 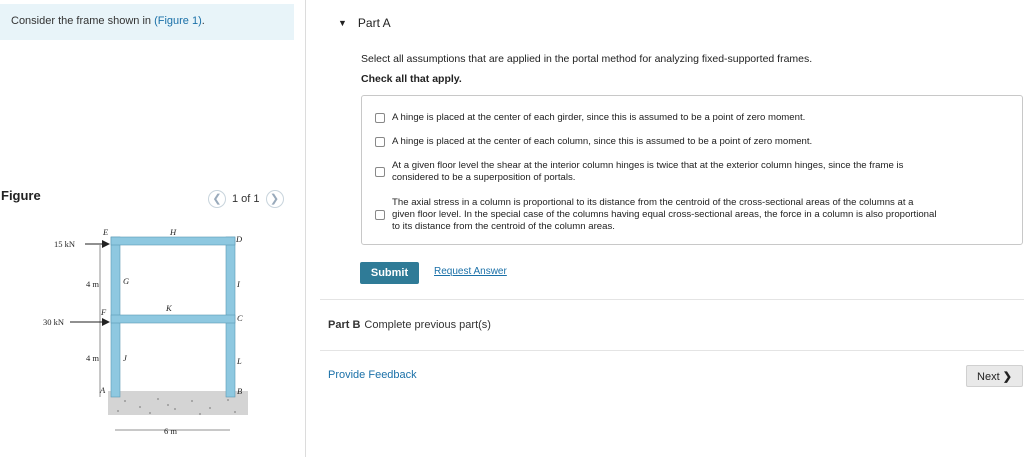 What do you see at coordinates (173, 241) in the screenshot?
I see `top-girder` at bounding box center [173, 241].